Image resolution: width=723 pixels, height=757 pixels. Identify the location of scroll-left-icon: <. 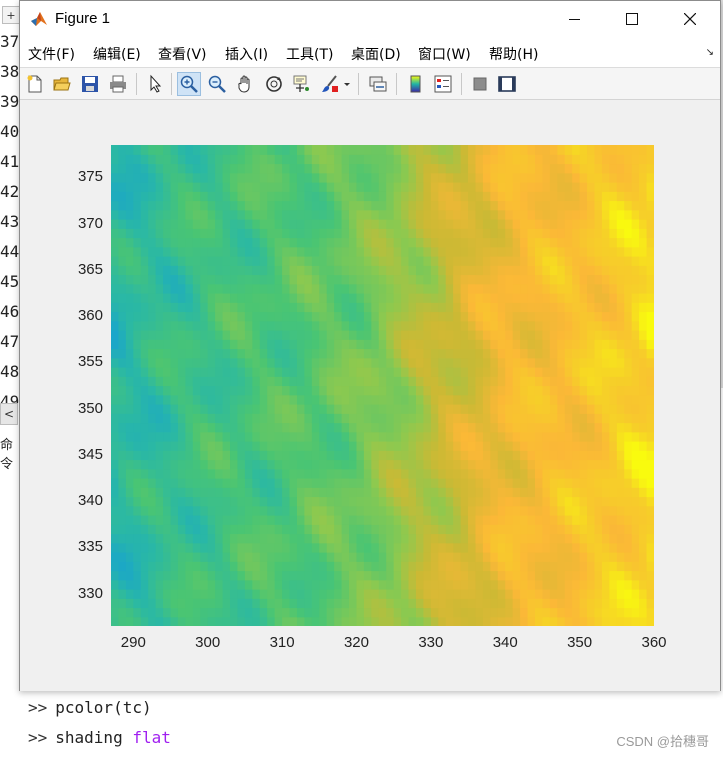
(9, 414).